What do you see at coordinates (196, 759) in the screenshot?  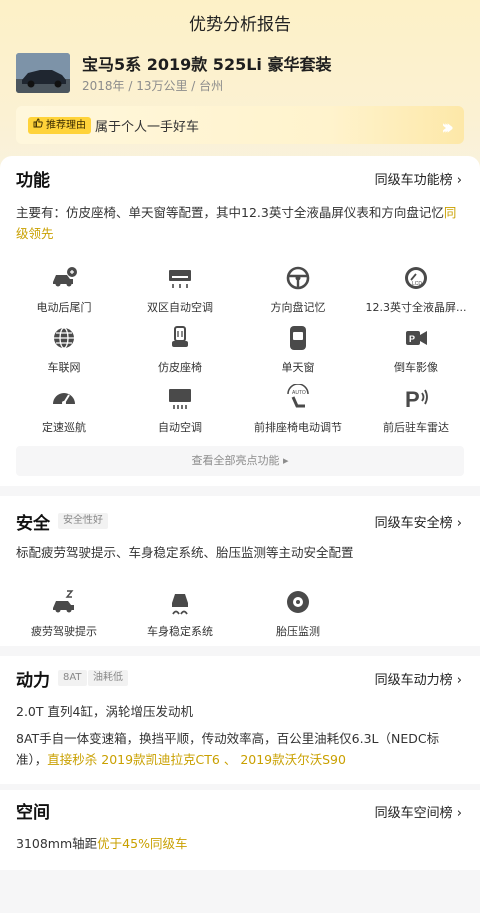 I see `power-compare-link: 直接秒杀 2019款凯迪拉克CT6 、 2019款沃尔沃S90` at bounding box center [196, 759].